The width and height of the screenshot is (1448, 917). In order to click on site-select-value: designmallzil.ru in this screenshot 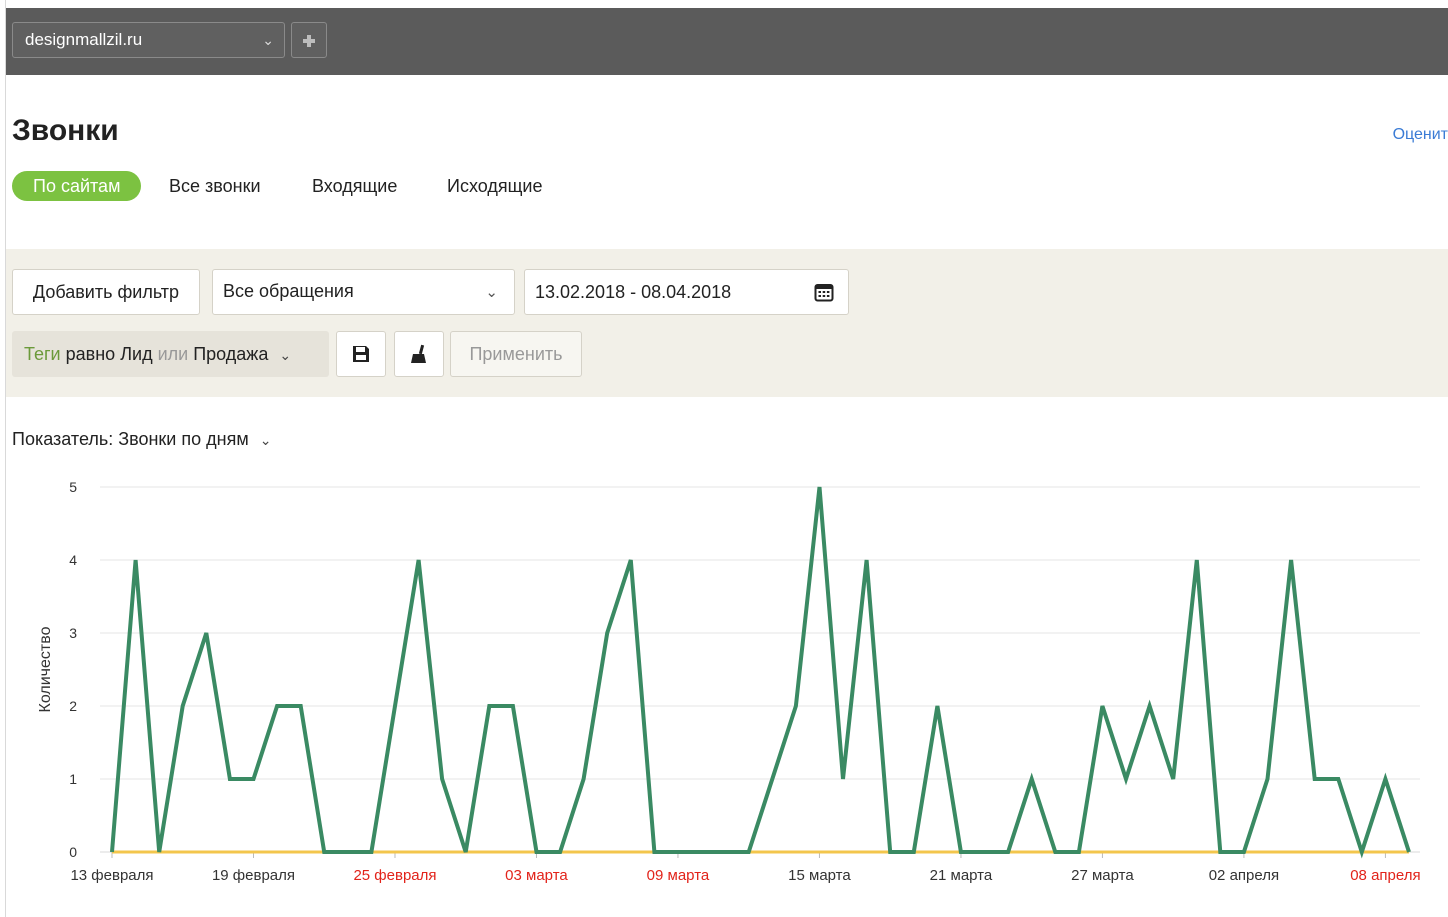, I will do `click(84, 39)`.